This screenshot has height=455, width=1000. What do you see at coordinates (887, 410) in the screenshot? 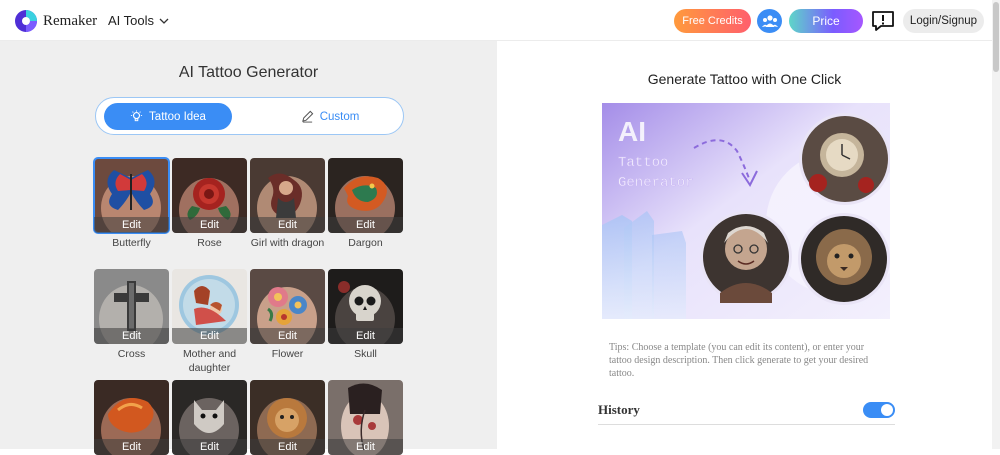
I see `toggle-knob` at bounding box center [887, 410].